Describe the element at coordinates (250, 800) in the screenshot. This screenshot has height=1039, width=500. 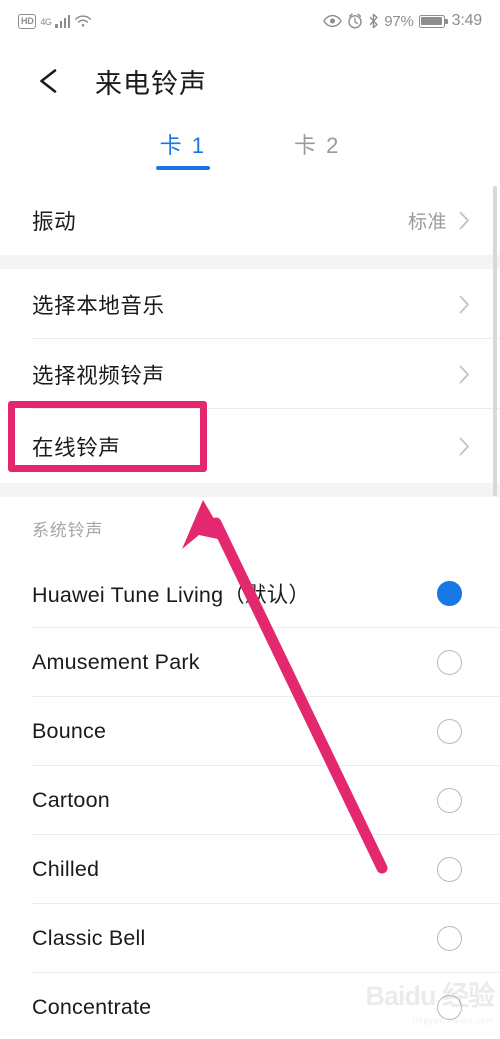
I see `ringtone-row-cartoon: Cartoon` at that location.